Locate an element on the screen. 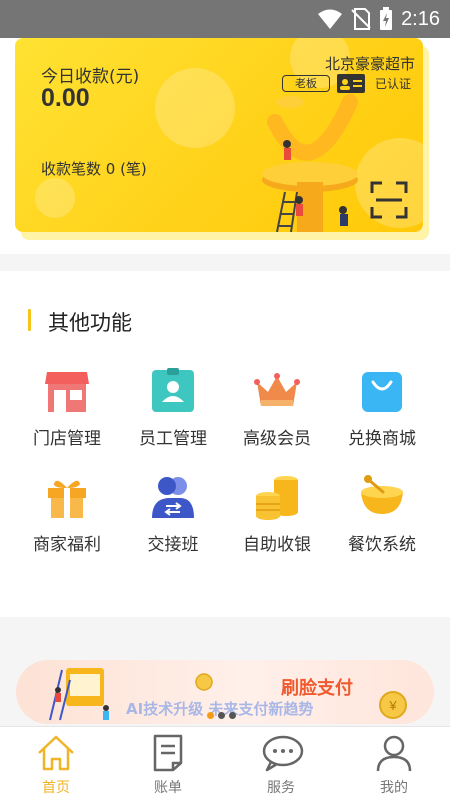  function-label: 商家福利 is located at coordinates (67, 545).